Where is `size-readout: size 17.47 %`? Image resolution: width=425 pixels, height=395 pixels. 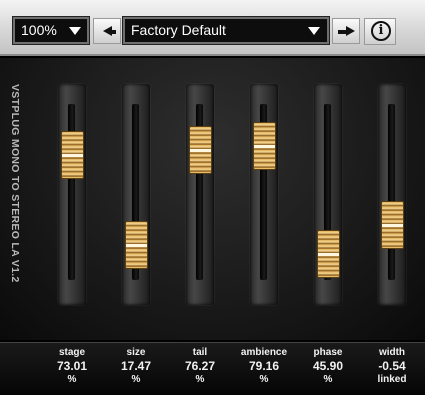
size-readout: size 17.47 % is located at coordinates (136, 366).